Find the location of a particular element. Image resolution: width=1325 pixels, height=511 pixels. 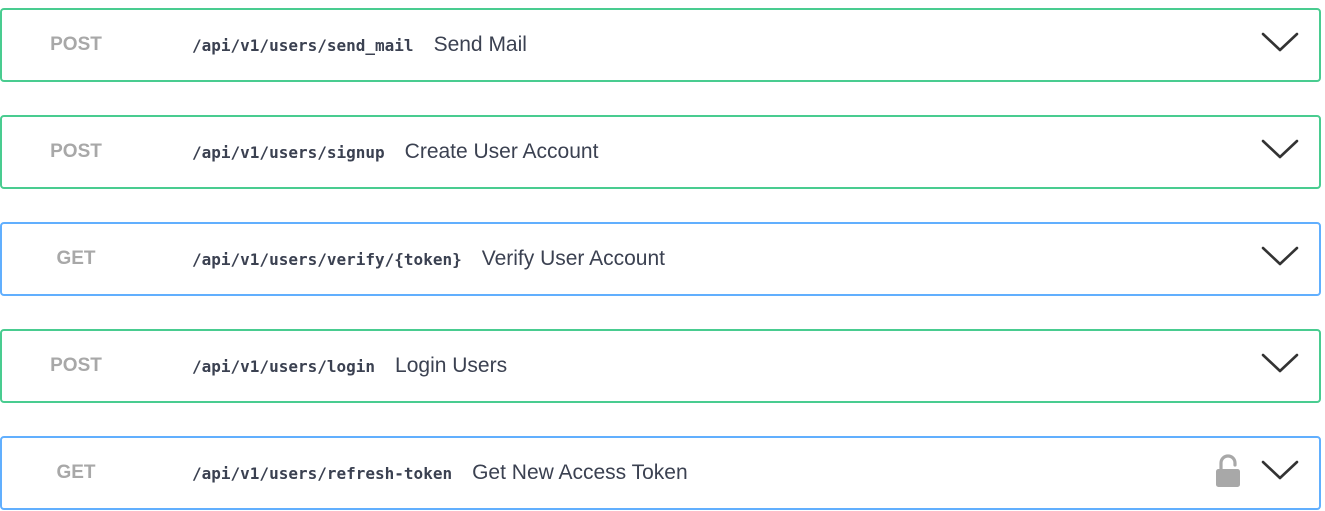

operation-description: Create User Account is located at coordinates (501, 151).